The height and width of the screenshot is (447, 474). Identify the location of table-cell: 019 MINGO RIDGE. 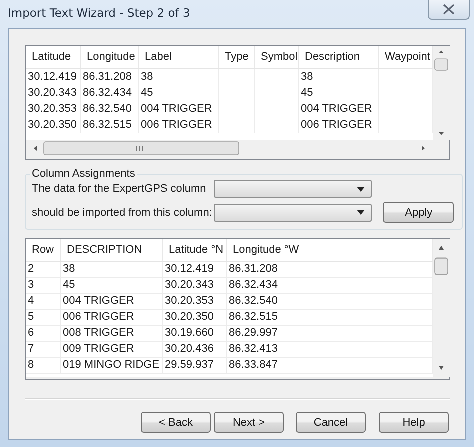
(112, 365).